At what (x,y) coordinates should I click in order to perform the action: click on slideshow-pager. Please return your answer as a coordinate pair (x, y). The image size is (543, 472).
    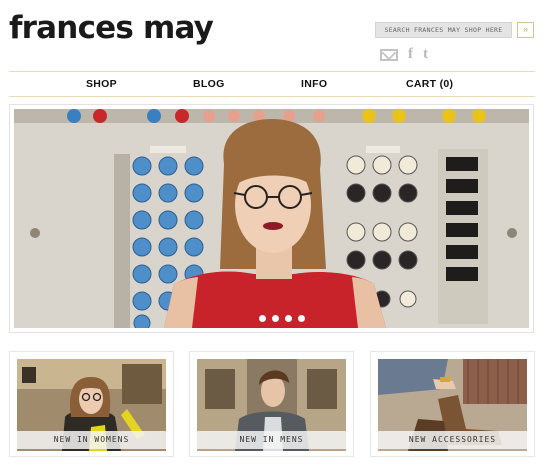
    Looking at the image, I should click on (282, 318).